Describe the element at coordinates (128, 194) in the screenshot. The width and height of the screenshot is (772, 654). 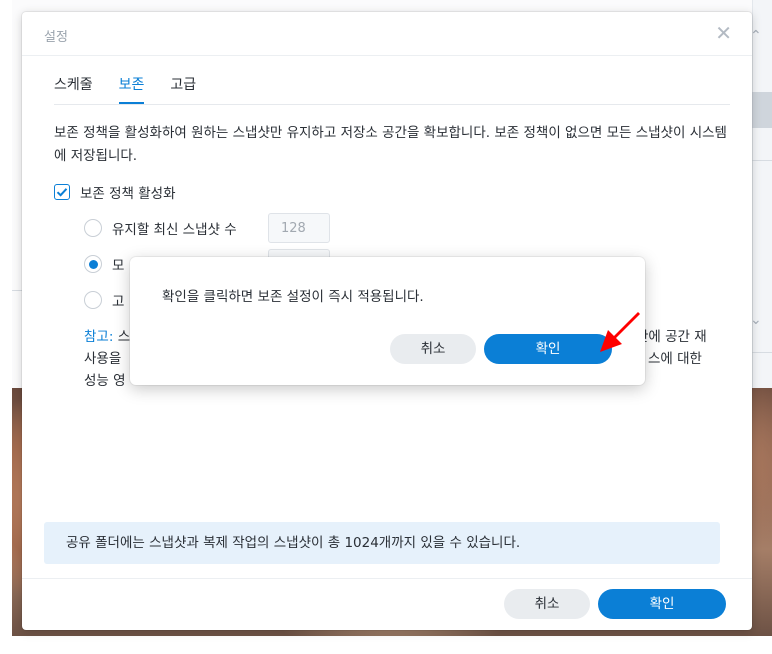
I see `enable-retention-label: 보존 정책 활성화` at that location.